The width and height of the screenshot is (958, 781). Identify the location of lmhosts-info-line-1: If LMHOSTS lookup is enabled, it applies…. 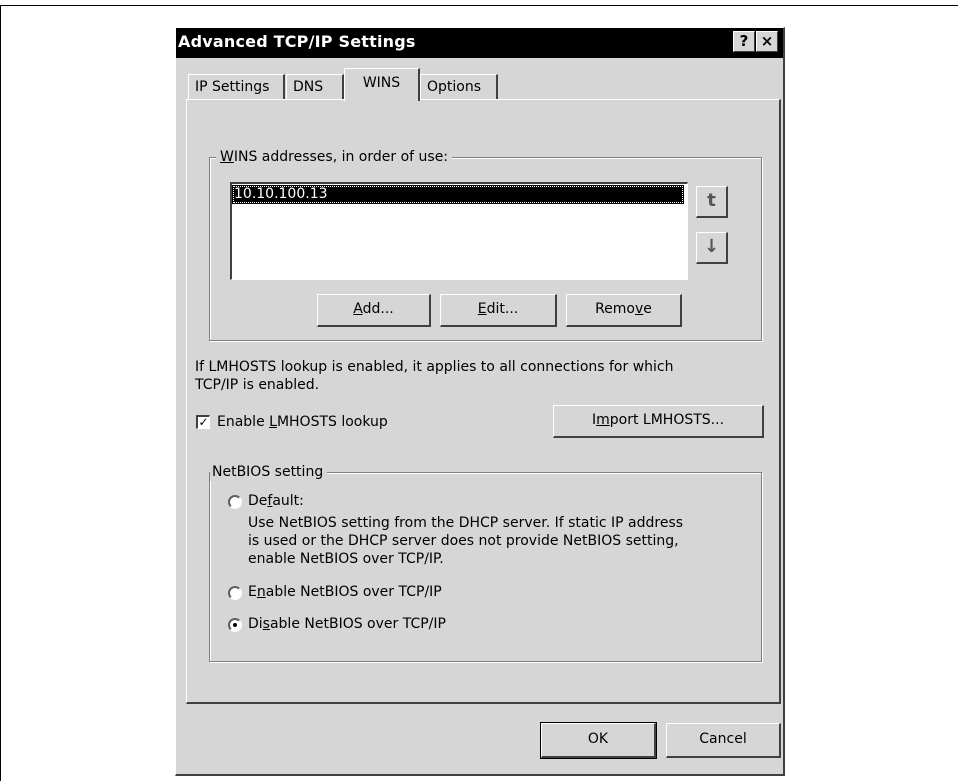
(434, 367).